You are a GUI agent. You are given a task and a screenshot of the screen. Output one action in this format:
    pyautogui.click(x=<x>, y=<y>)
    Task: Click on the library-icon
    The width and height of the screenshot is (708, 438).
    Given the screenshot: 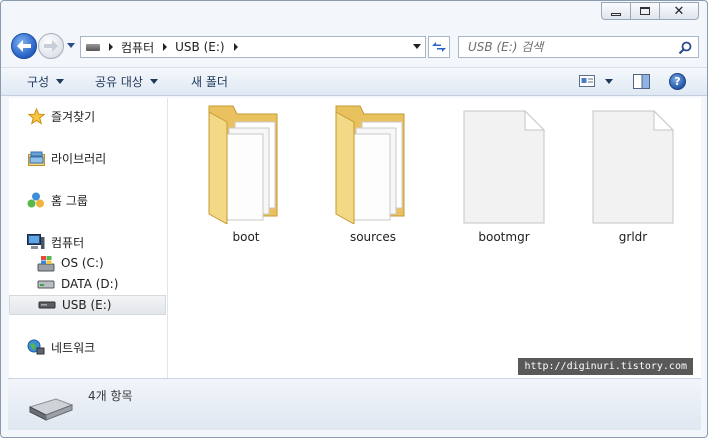 What is the action you would take?
    pyautogui.click(x=36, y=158)
    